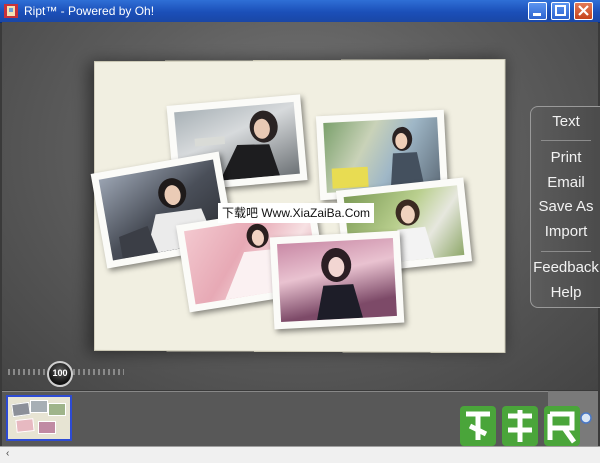 The width and height of the screenshot is (600, 463). I want to click on title-bar: Ript™ - Powered by Oh!, so click(300, 11).